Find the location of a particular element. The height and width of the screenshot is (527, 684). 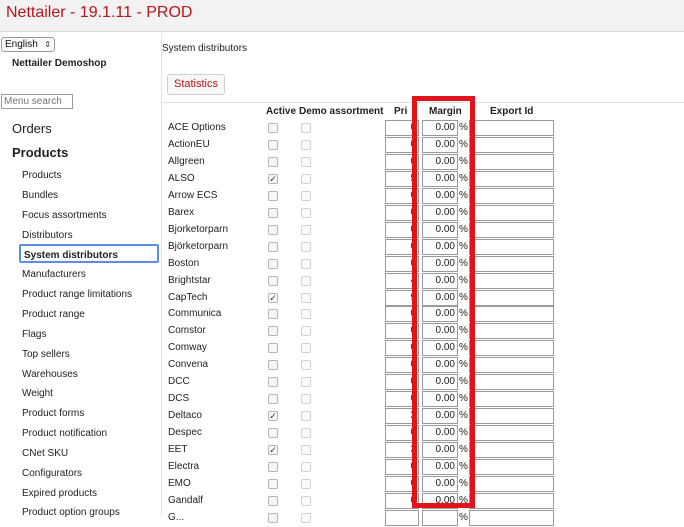

sidebar-item-focus-assortments: Focus assortments is located at coordinates (64, 215).